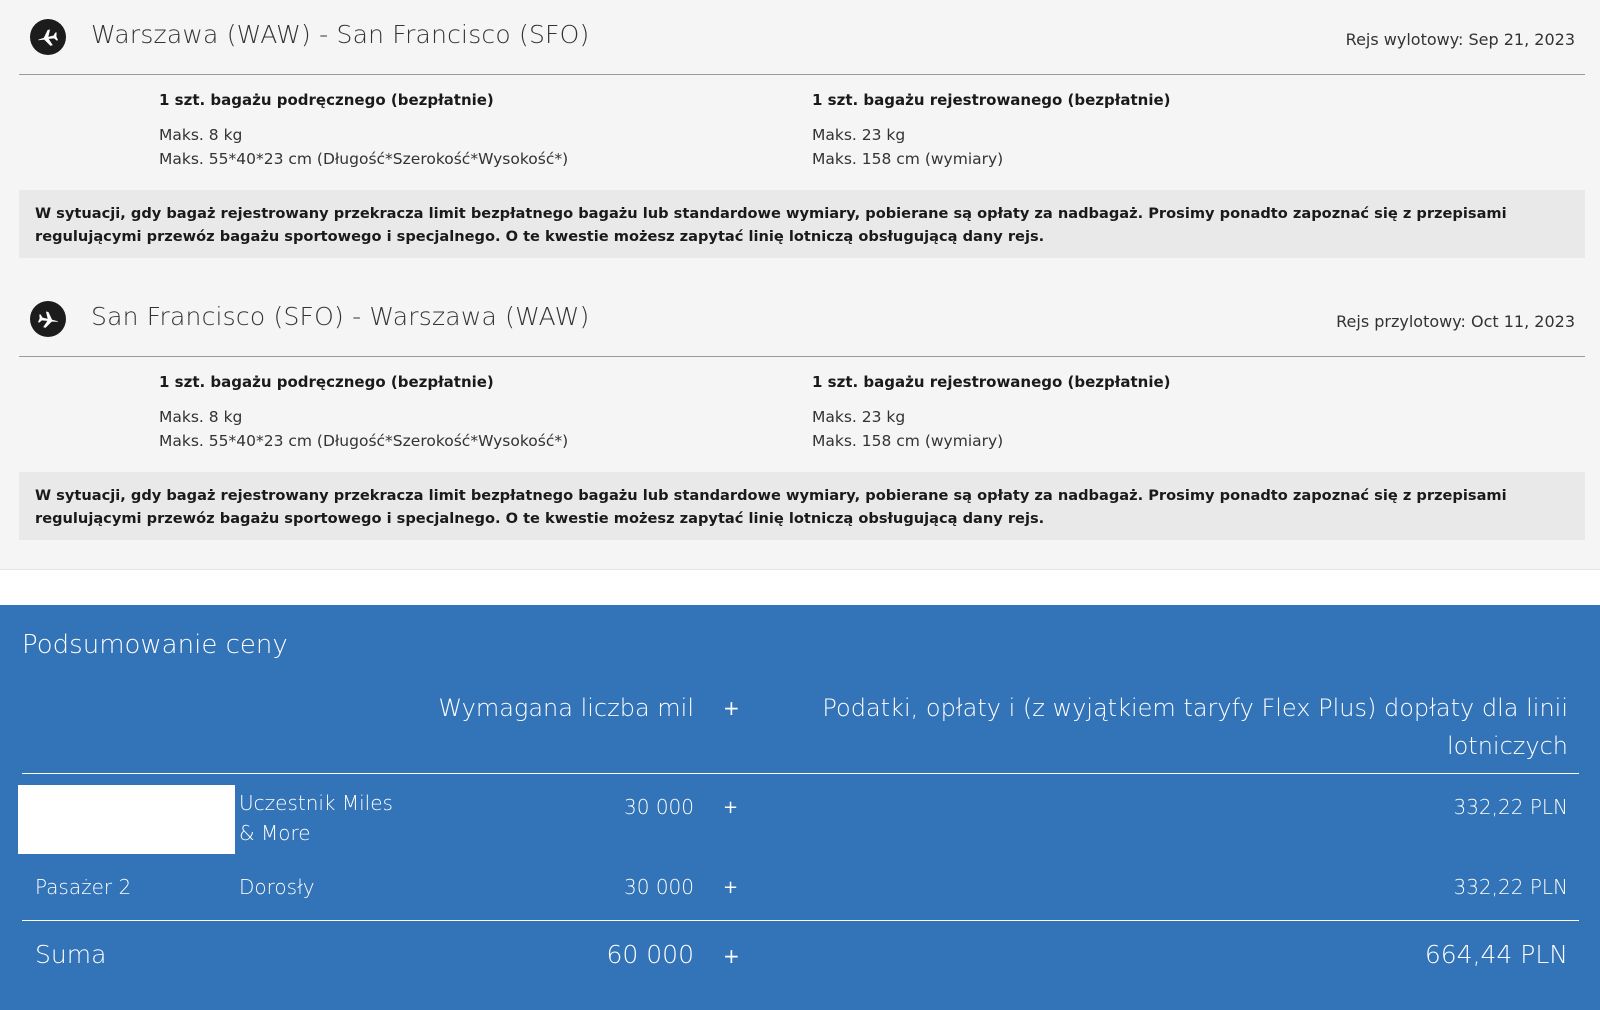 The width and height of the screenshot is (1600, 1010). What do you see at coordinates (126, 819) in the screenshot?
I see `passenger-name-redacted` at bounding box center [126, 819].